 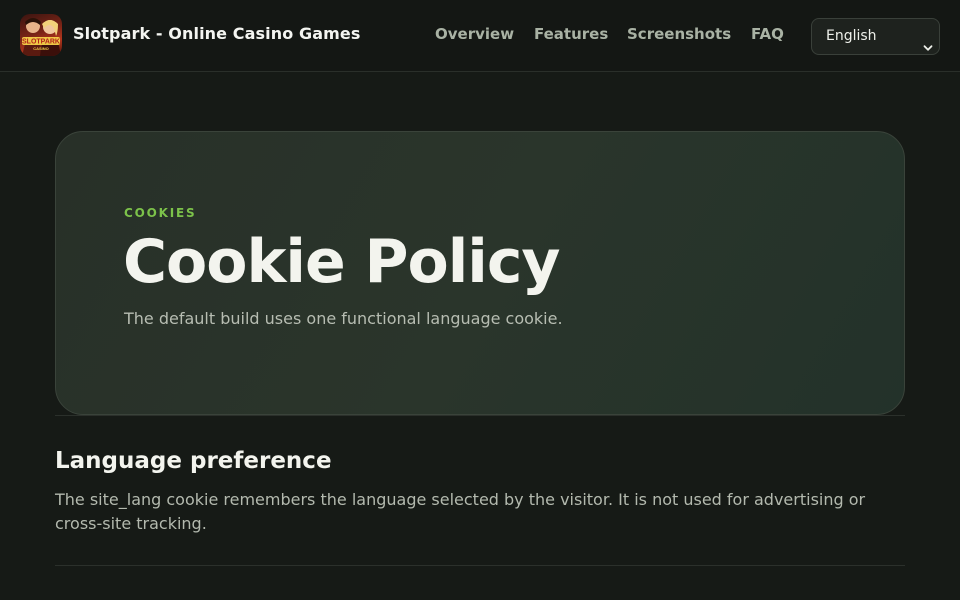 I want to click on site-brand-title: Slotpark - Online Casino Games, so click(x=216, y=33).